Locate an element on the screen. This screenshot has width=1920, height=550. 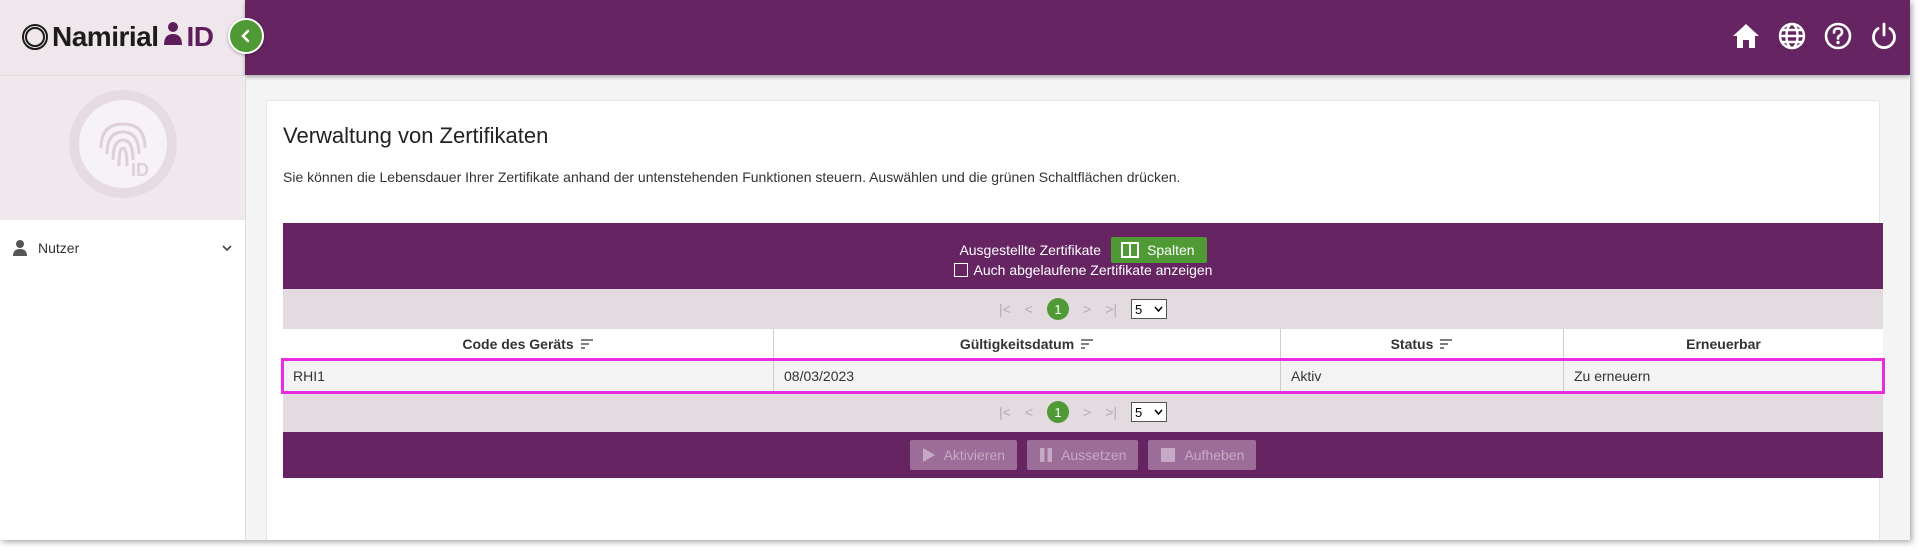
page-title: Verwaltung von Zertifikaten is located at coordinates (416, 135).